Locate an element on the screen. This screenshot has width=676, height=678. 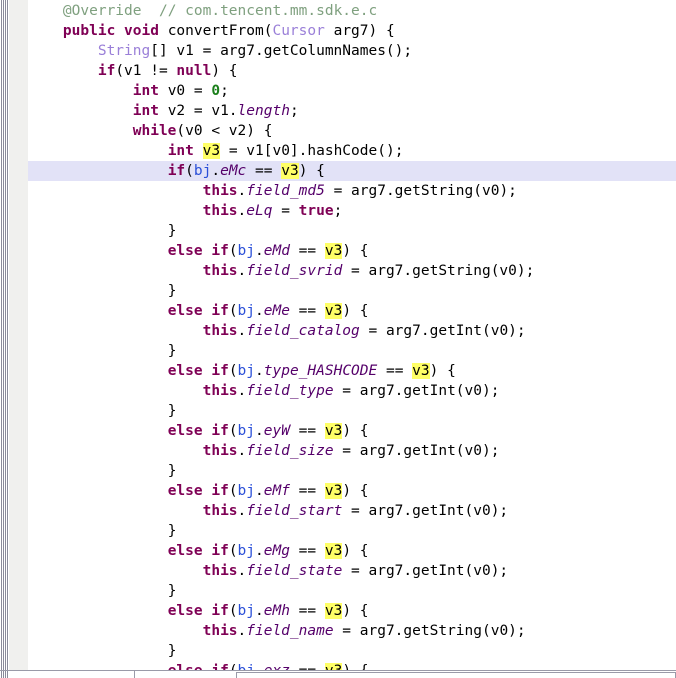
code-line: this.field_svrid = arg7.getString(v0); is located at coordinates (352, 271).